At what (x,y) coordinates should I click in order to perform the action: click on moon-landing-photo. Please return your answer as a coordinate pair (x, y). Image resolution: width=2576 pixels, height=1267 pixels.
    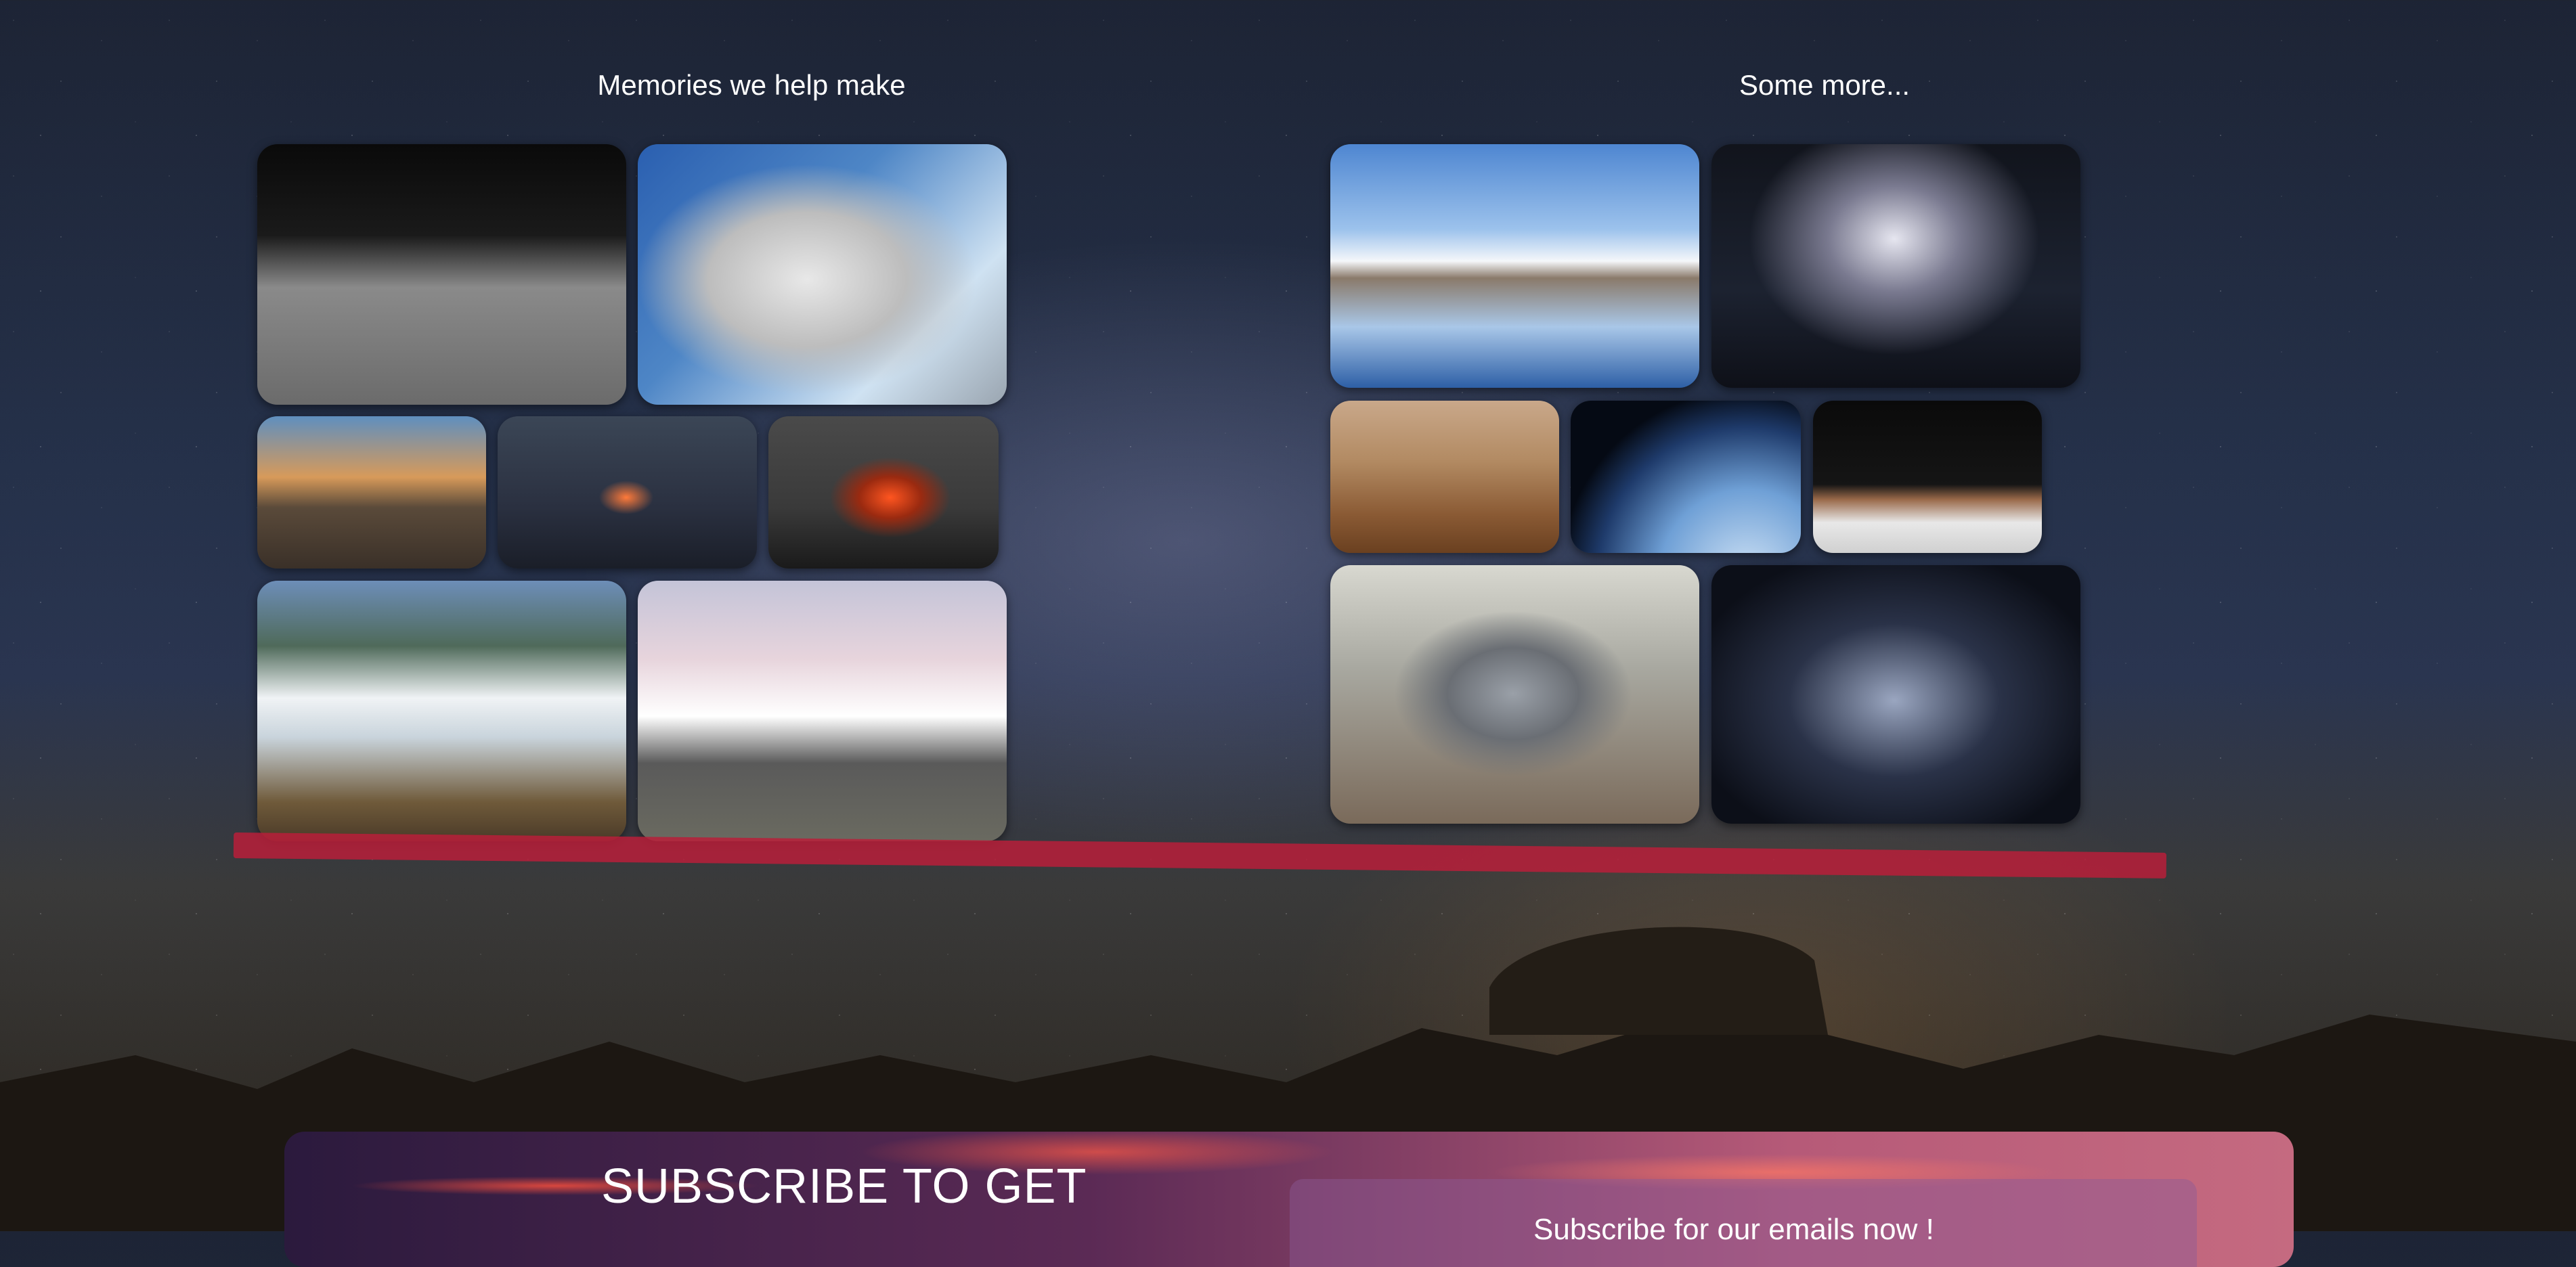
    Looking at the image, I should click on (441, 275).